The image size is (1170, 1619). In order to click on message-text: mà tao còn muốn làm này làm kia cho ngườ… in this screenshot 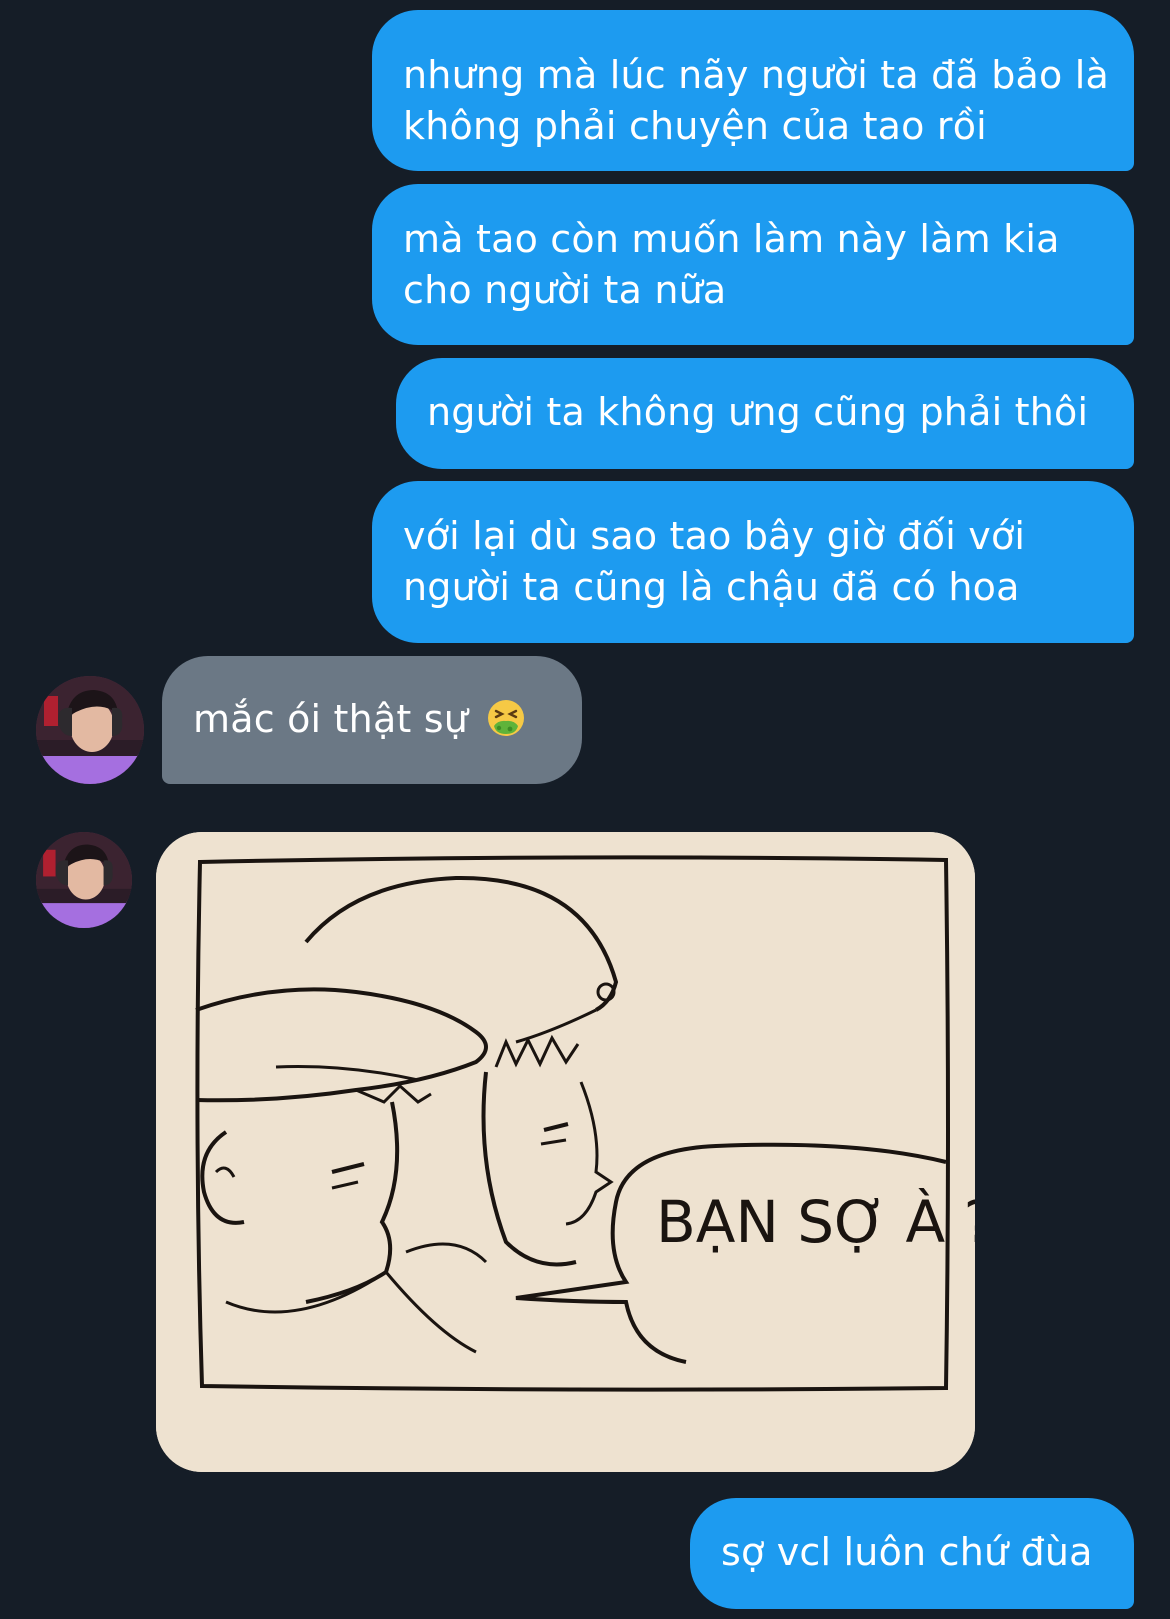, I will do `click(731, 264)`.